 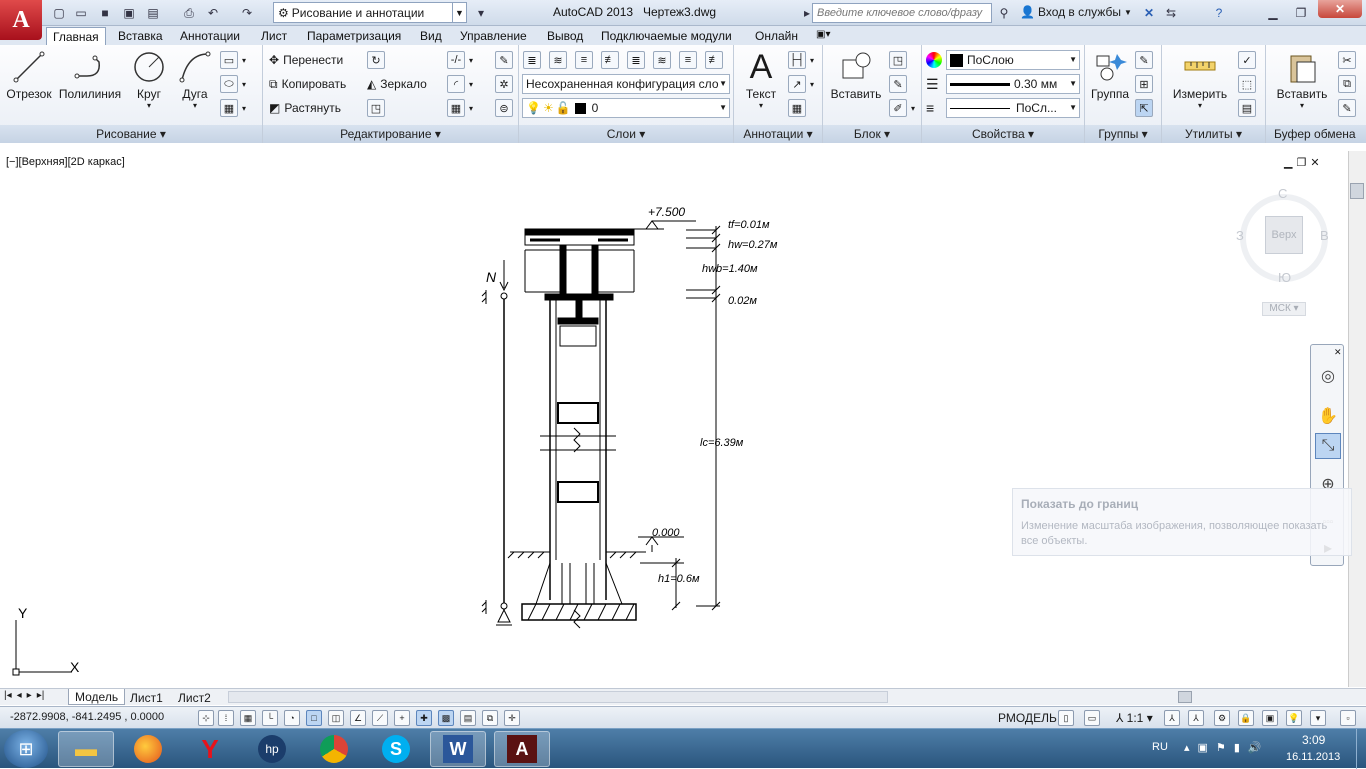 What do you see at coordinates (153, 13) in the screenshot?
I see `plot-preview-icon: ▤` at bounding box center [153, 13].